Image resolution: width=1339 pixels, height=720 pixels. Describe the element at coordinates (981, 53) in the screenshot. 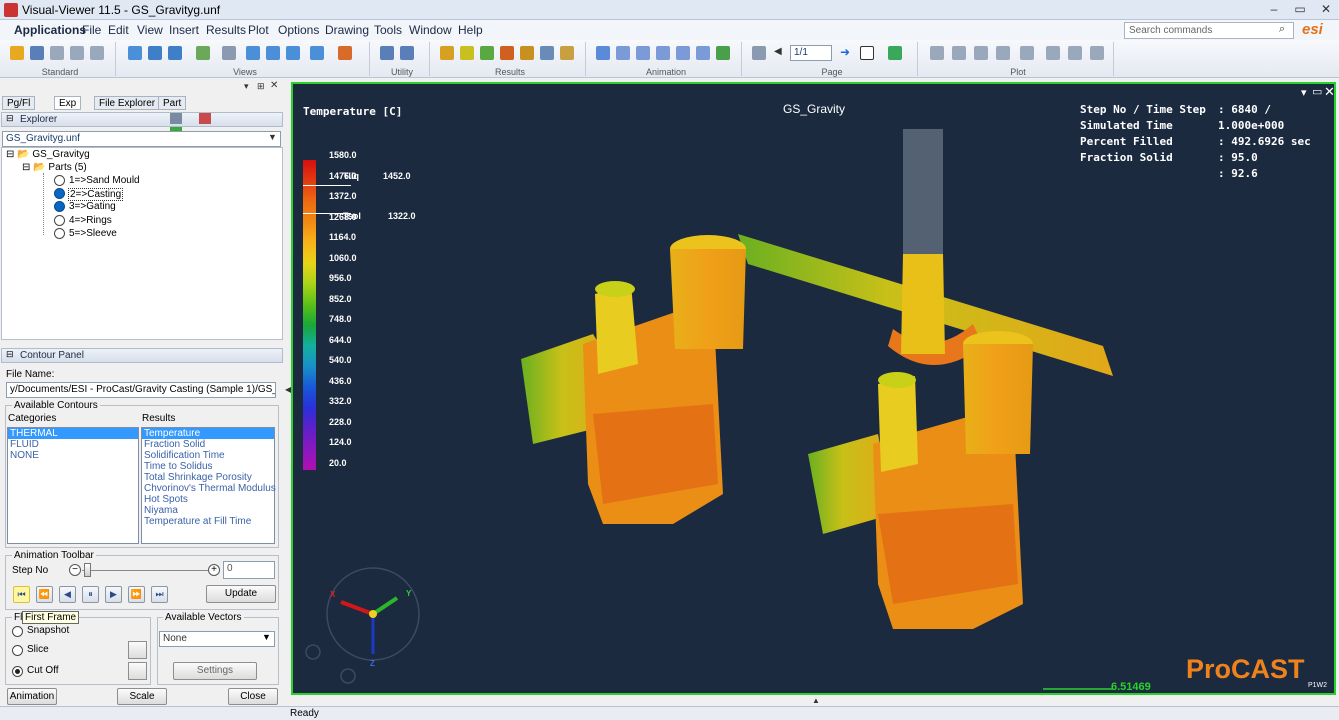

I see `plot-axis-icon` at that location.